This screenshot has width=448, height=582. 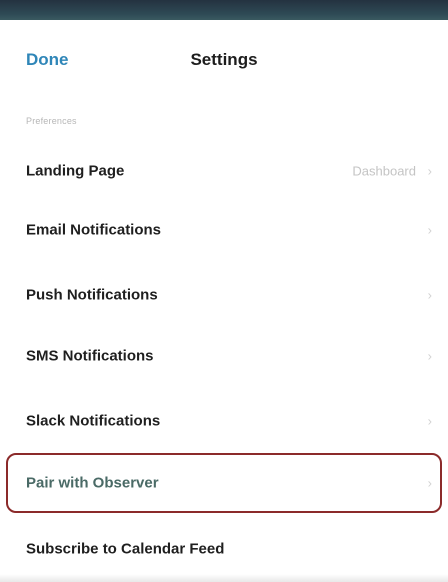 I want to click on row-email-notifications: Email Notifications ›, so click(x=224, y=230).